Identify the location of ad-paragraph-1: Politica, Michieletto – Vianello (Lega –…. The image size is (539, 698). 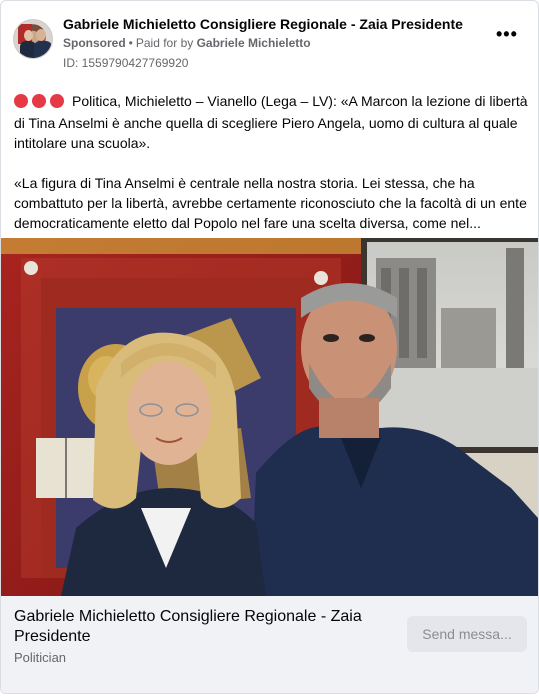
(271, 122).